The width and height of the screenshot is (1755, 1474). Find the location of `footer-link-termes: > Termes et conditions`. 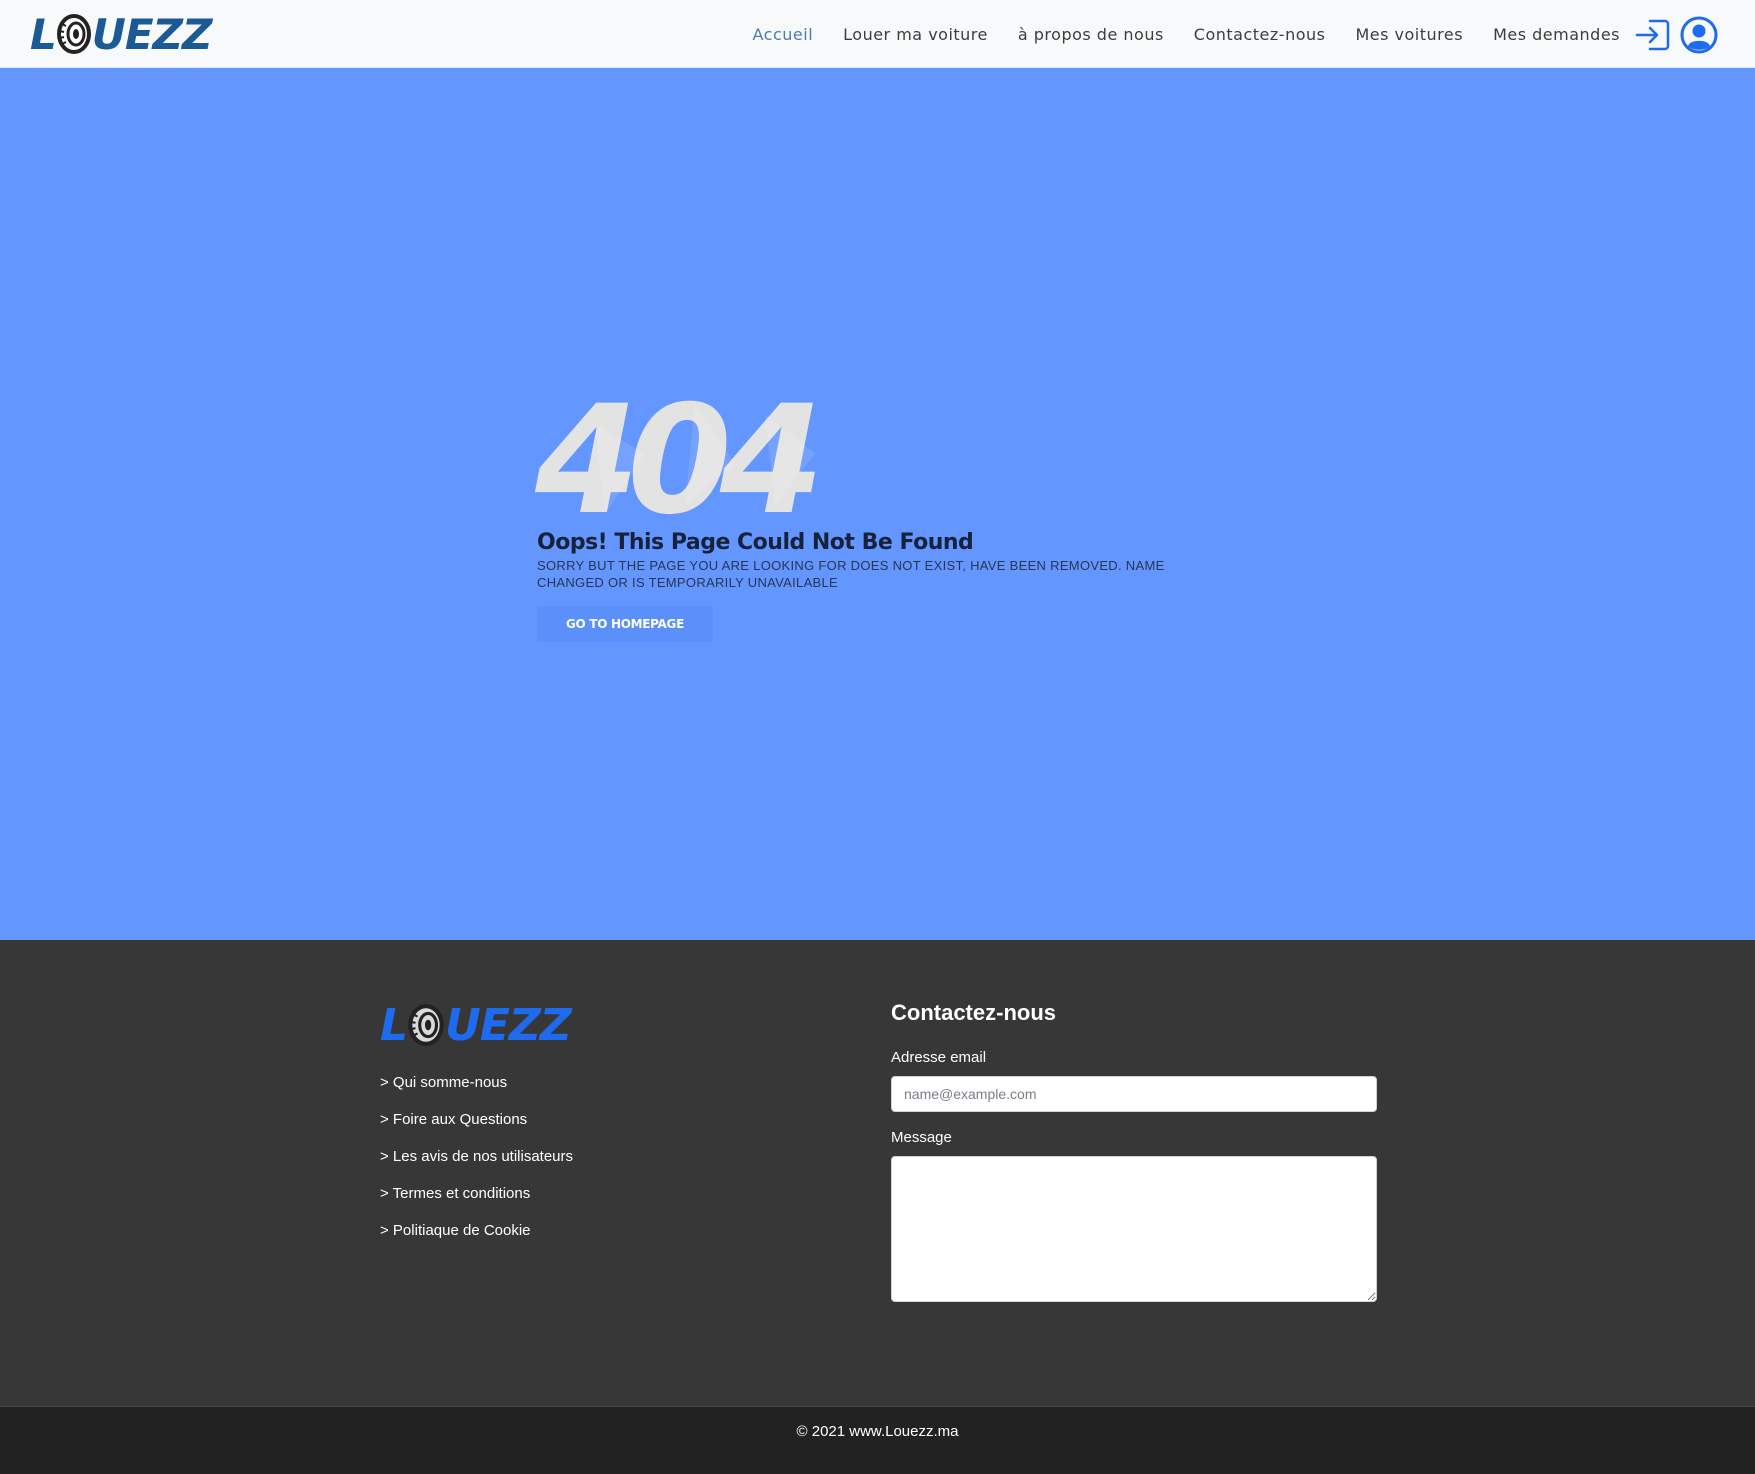

footer-link-termes: > Termes et conditions is located at coordinates (476, 1203).